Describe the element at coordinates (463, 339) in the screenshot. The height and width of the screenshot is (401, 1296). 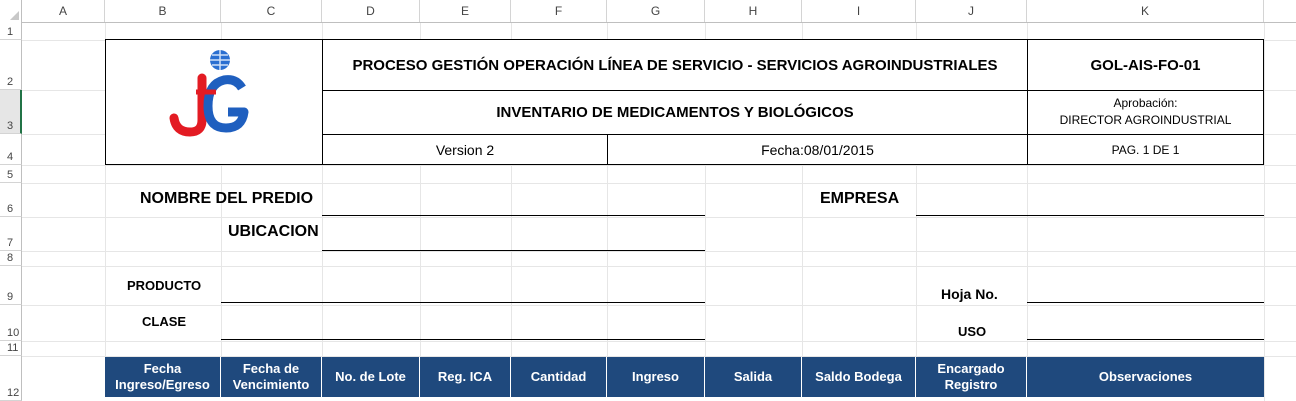
I see `clase-field` at that location.